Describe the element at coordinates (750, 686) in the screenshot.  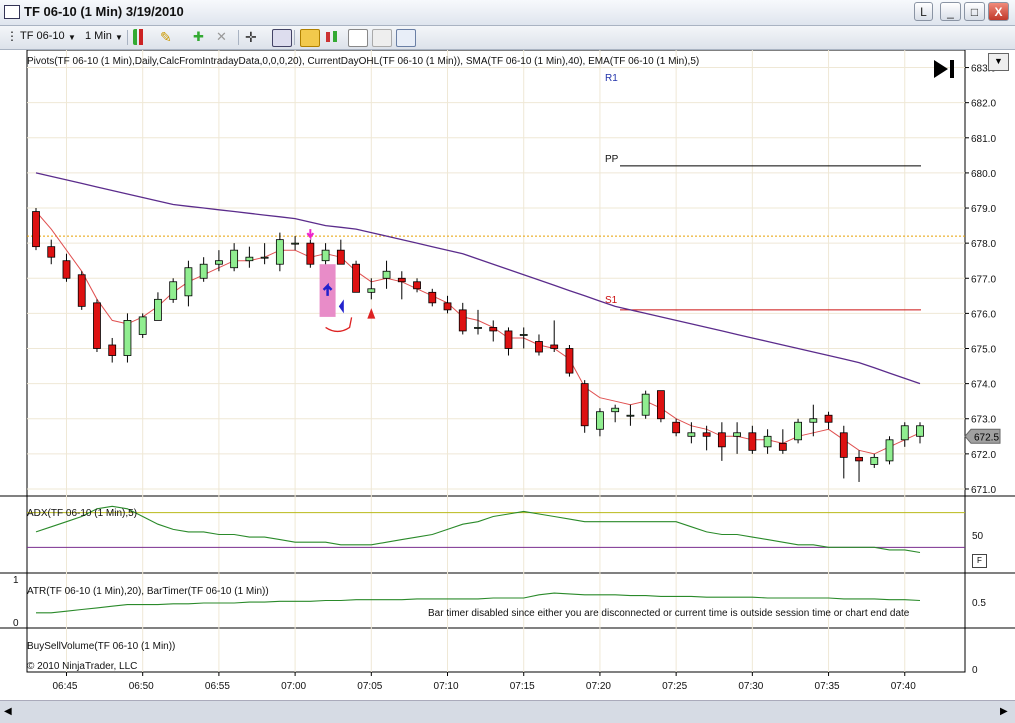
I see `time-tick-label: 07:30` at that location.